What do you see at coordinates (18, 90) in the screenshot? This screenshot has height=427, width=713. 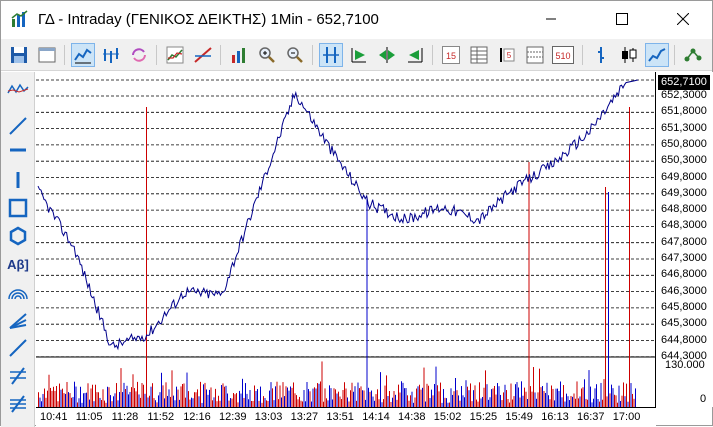 I see `line-study-button` at bounding box center [18, 90].